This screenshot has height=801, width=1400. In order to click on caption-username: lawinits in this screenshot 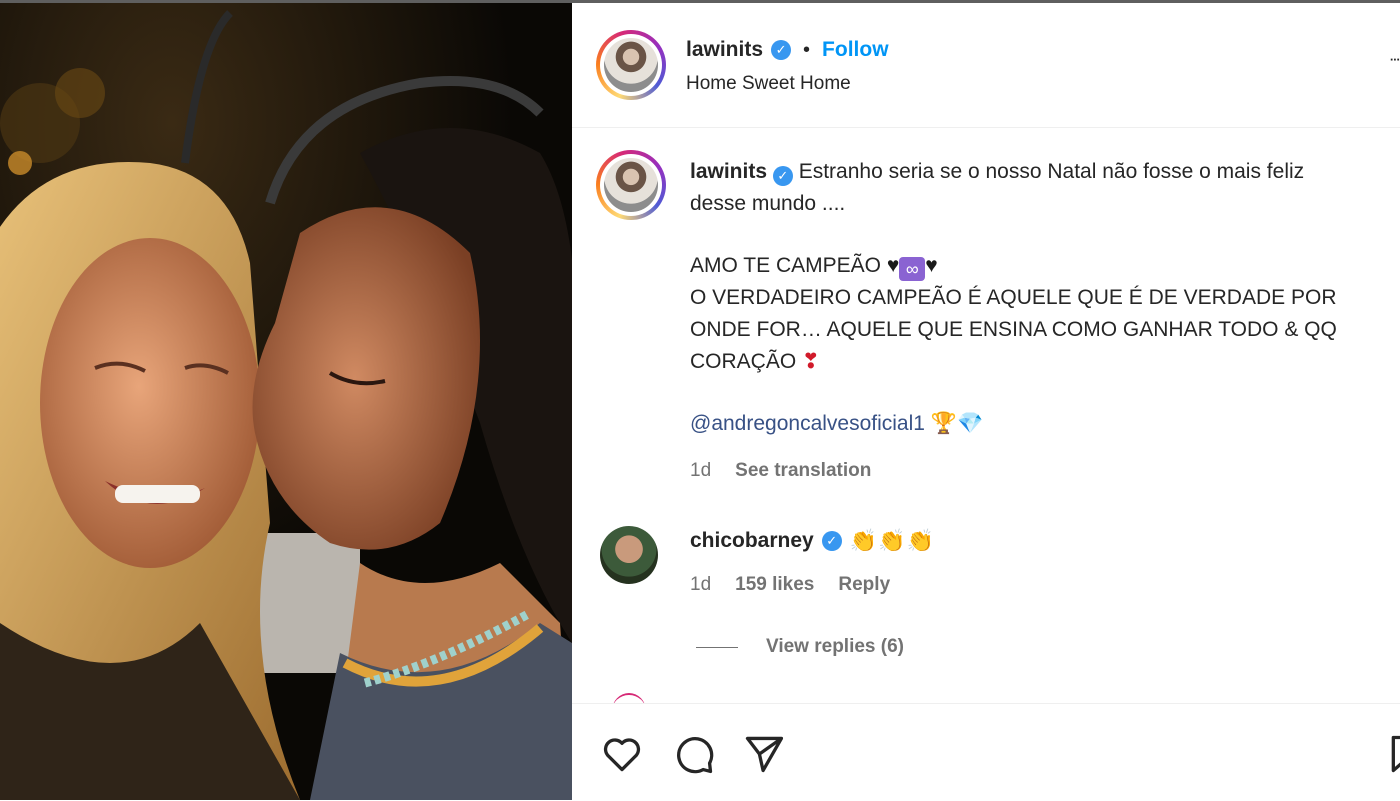, I will do `click(728, 171)`.